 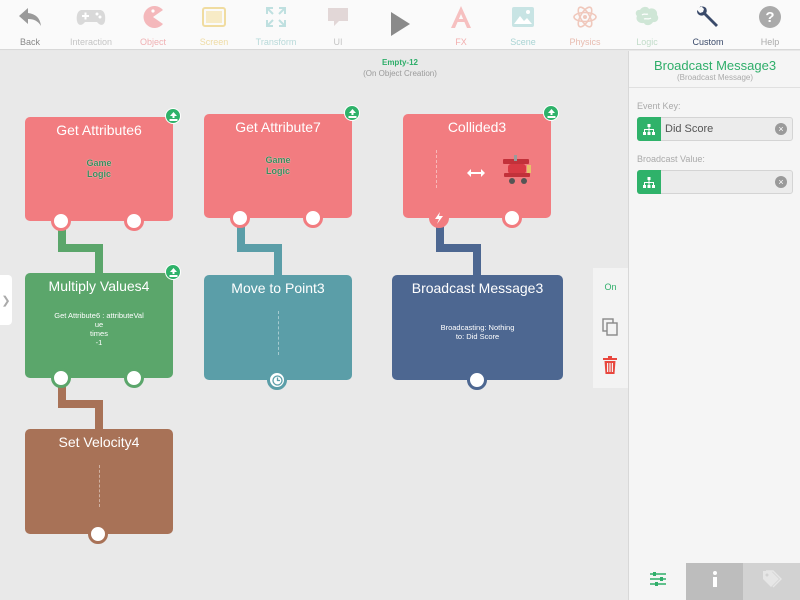 I want to click on info-icon, so click(x=715, y=581).